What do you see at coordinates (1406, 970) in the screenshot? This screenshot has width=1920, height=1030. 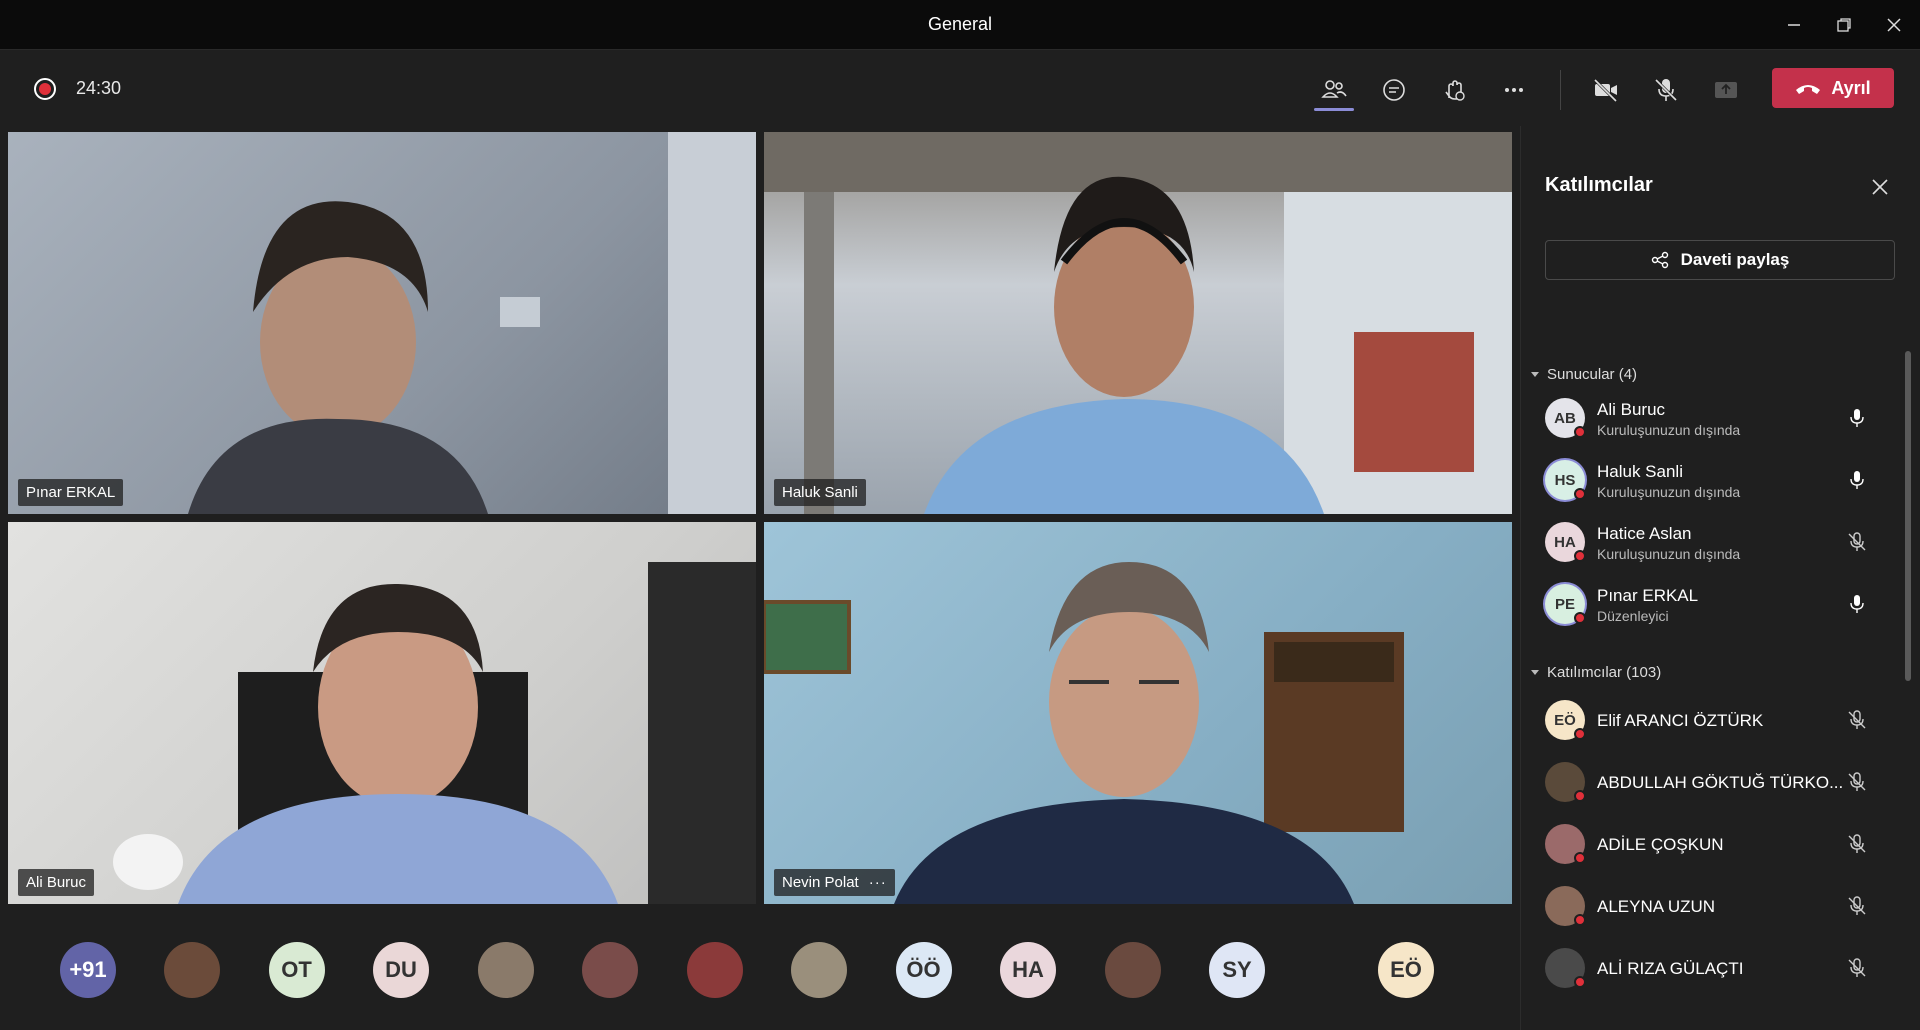 I see `self-avatar: EÖ` at bounding box center [1406, 970].